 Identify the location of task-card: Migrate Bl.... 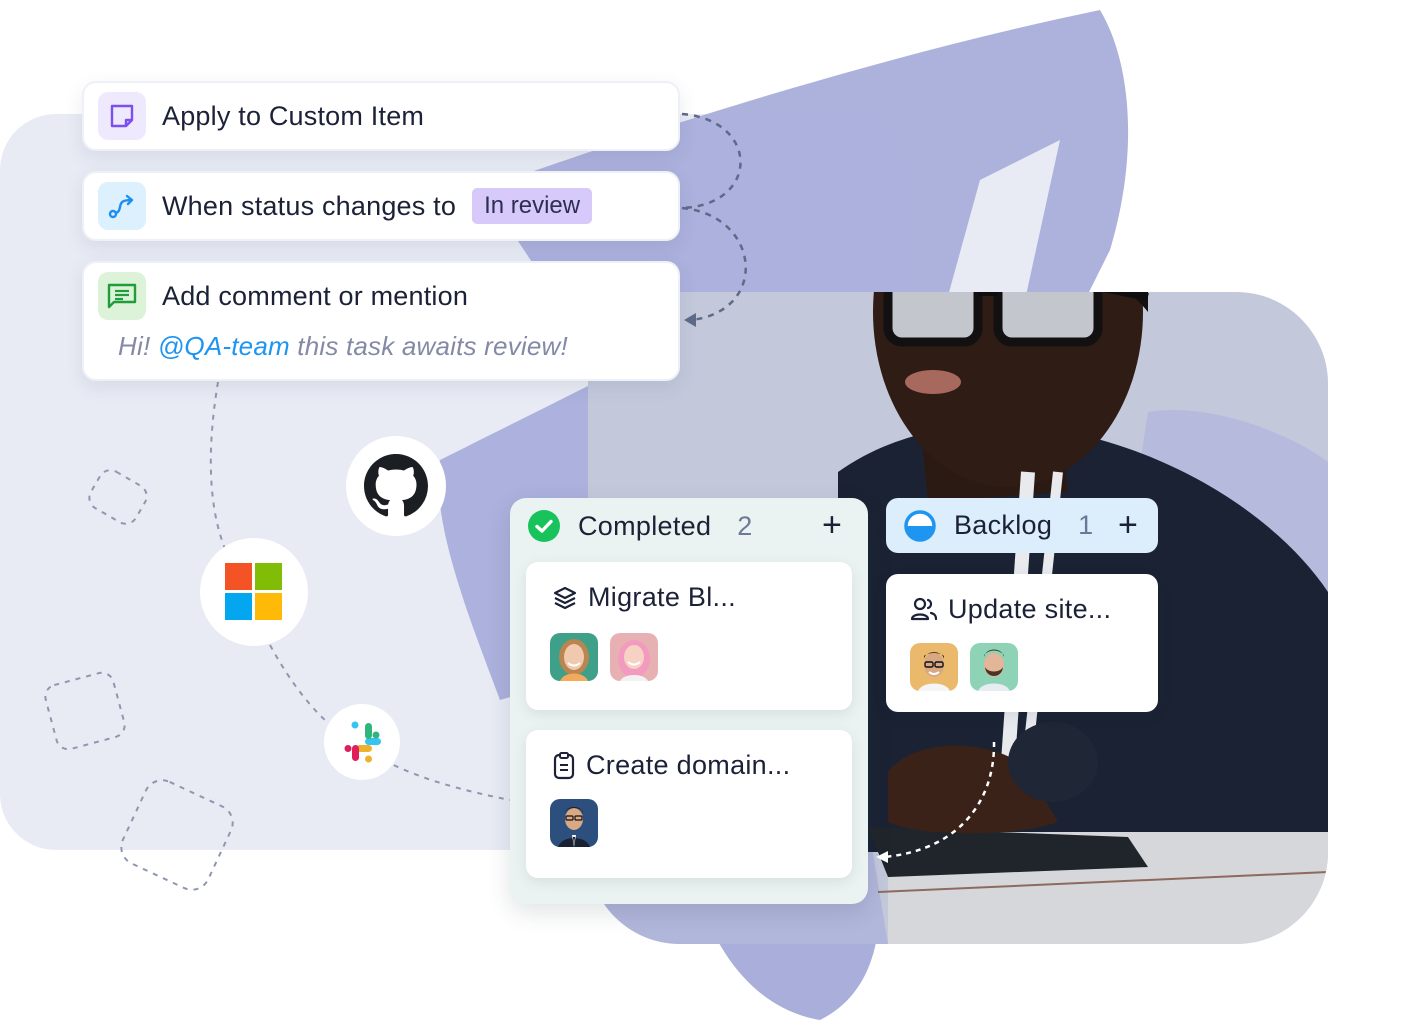
(689, 636).